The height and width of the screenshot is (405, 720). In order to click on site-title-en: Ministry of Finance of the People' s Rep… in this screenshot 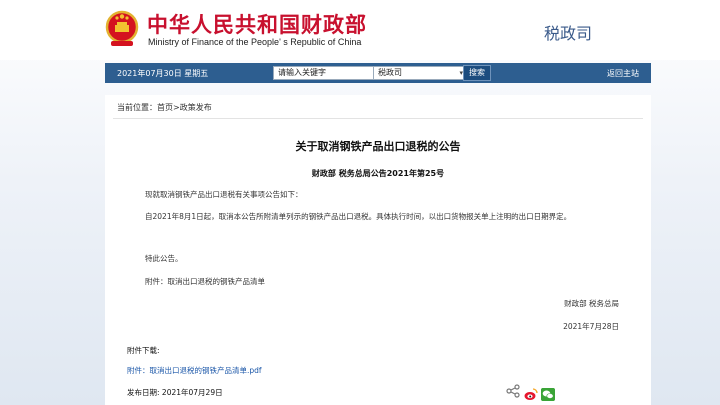, I will do `click(255, 42)`.